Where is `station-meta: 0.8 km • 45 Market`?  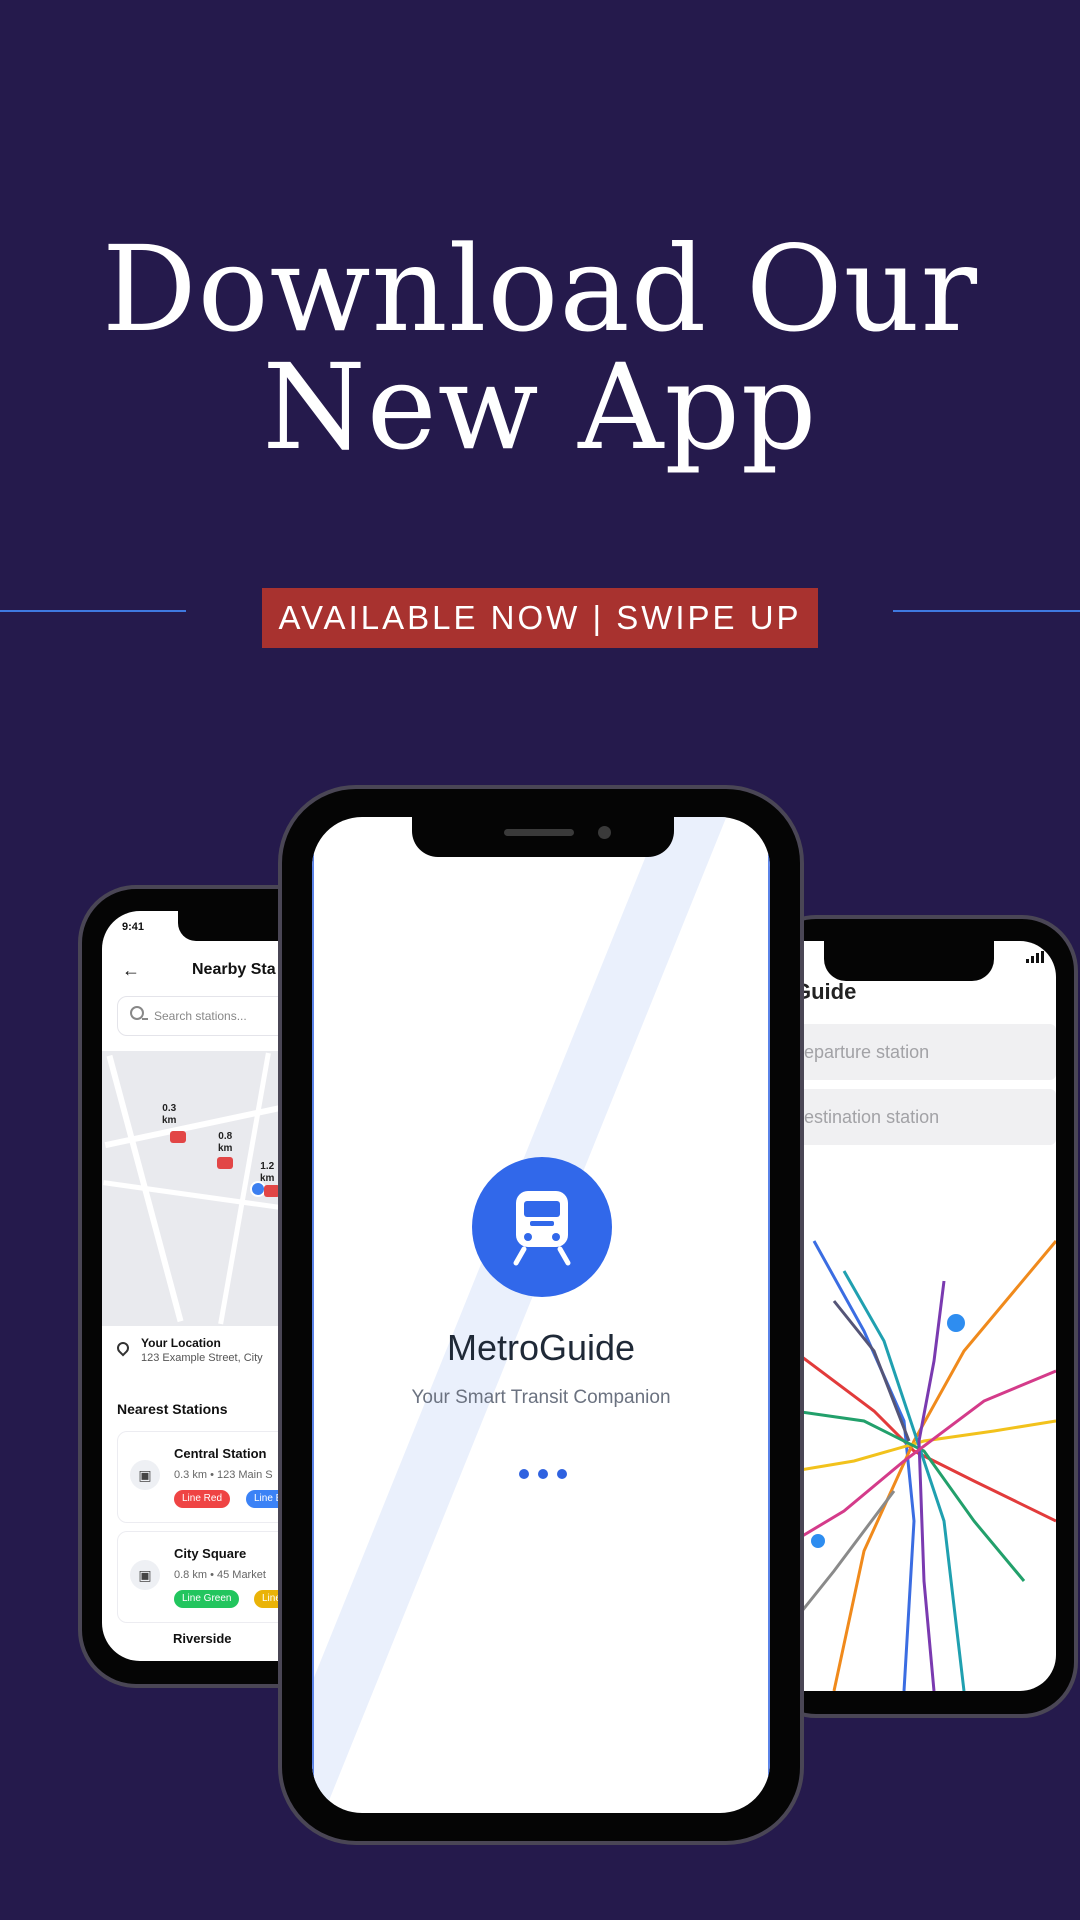 station-meta: 0.8 km • 45 Market is located at coordinates (220, 1575).